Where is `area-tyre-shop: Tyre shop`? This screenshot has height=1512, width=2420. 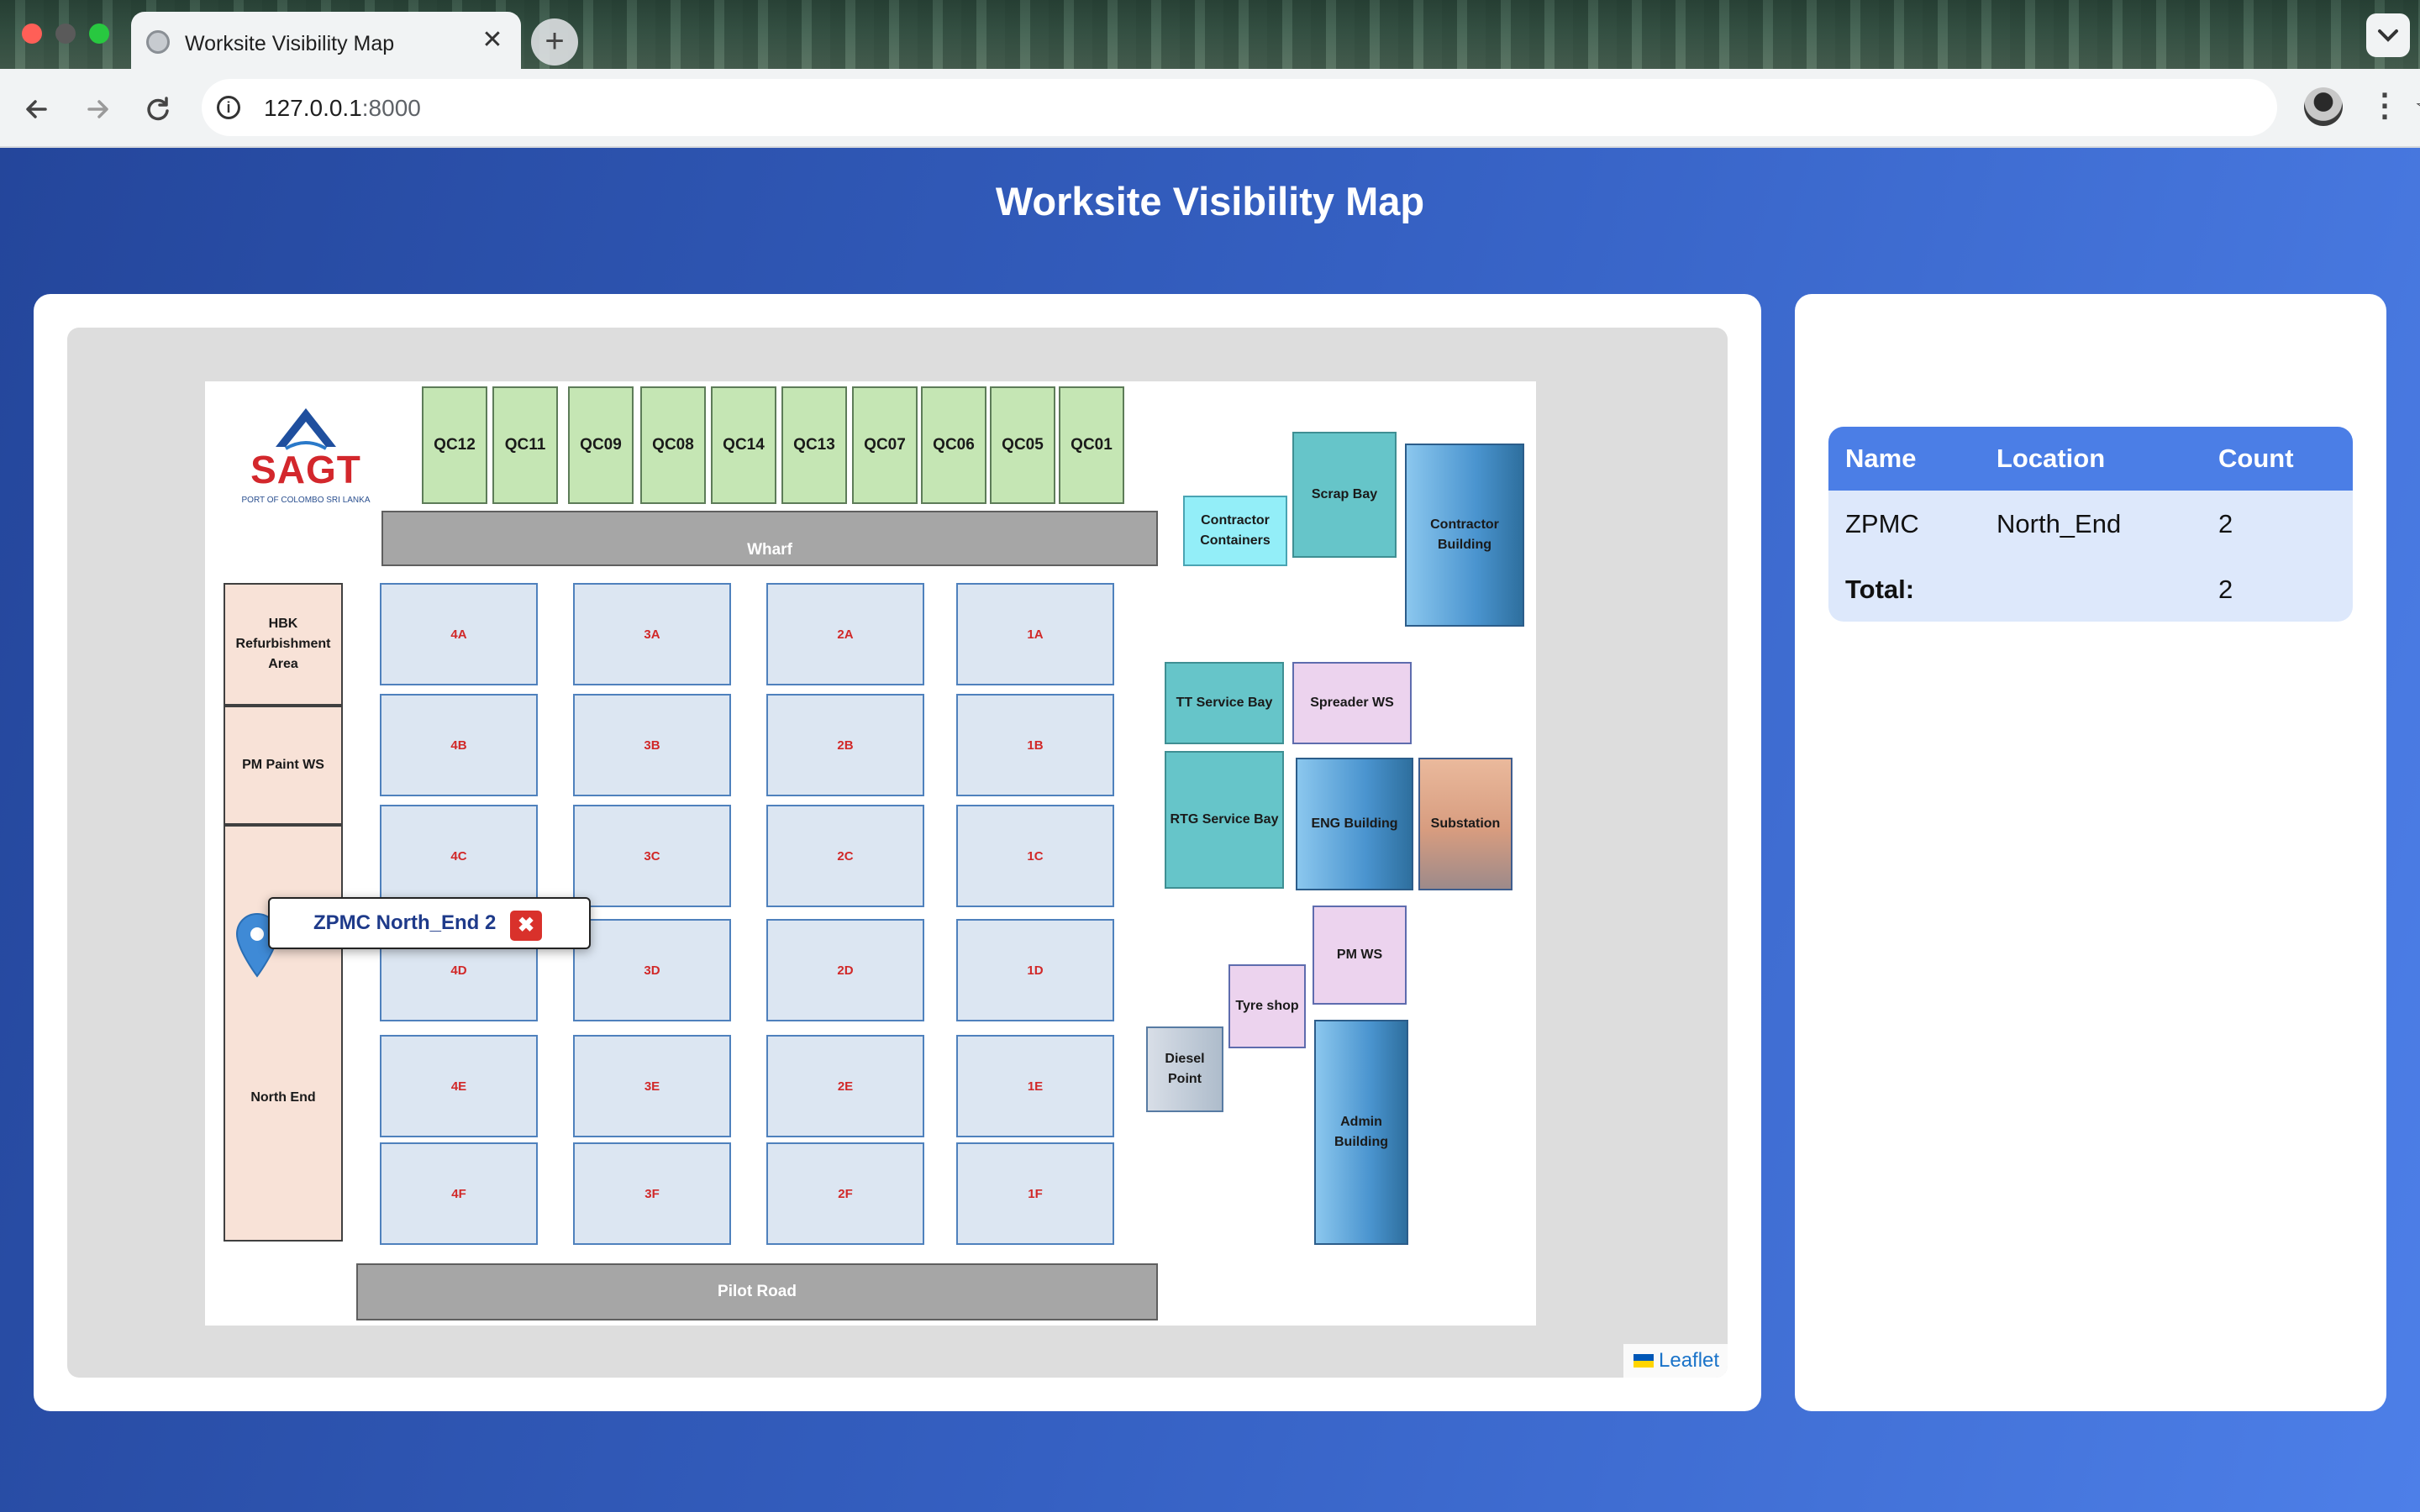
area-tyre-shop: Tyre shop is located at coordinates (1267, 1006).